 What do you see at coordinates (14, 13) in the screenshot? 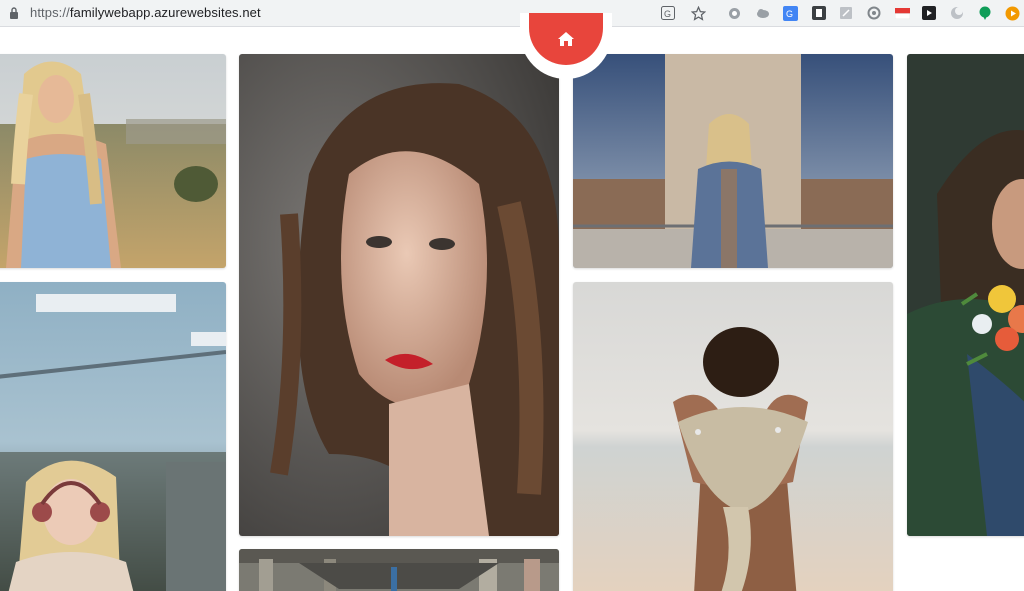
I see `lock-icon` at bounding box center [14, 13].